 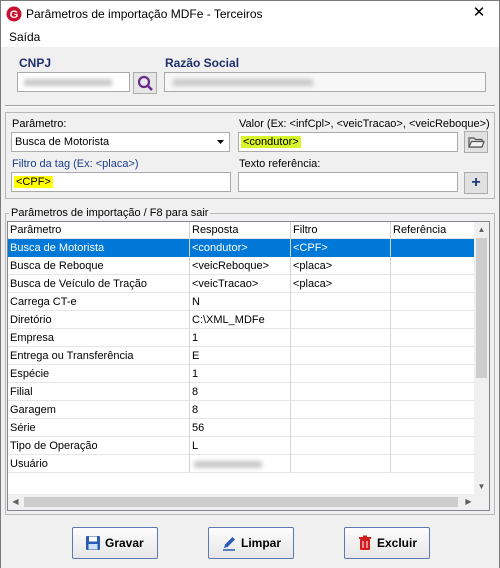 What do you see at coordinates (220, 142) in the screenshot?
I see `chevron-down-icon` at bounding box center [220, 142].